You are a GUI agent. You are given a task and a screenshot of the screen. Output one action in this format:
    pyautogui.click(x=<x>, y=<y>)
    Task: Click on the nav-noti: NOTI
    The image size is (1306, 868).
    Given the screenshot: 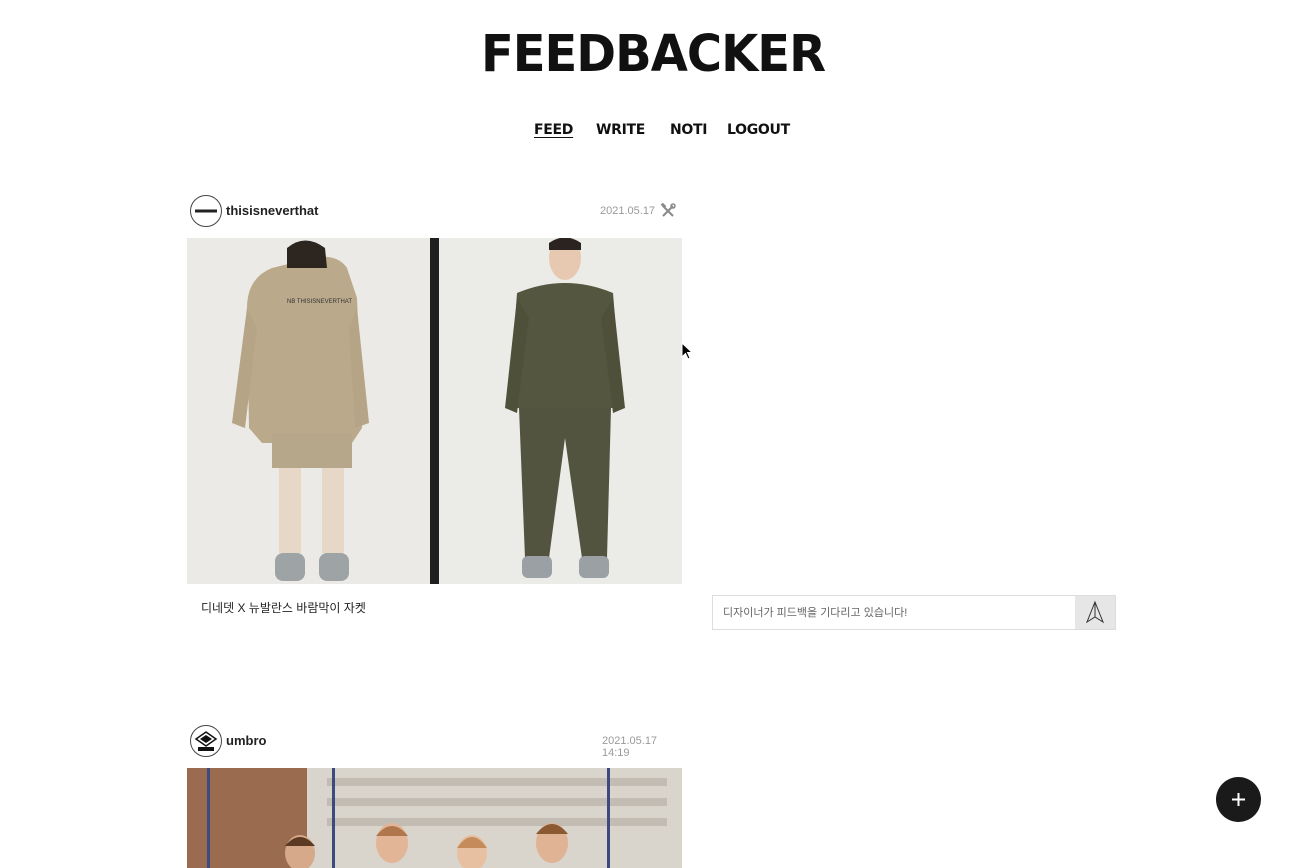 What is the action you would take?
    pyautogui.click(x=688, y=130)
    